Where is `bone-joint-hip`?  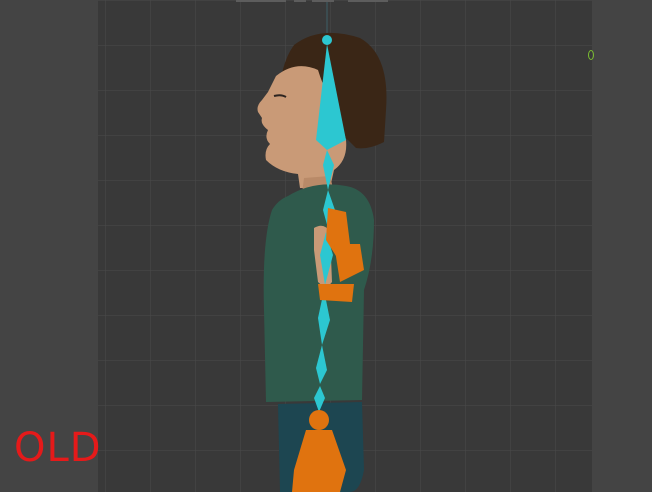
bone-joint-hip is located at coordinates (319, 420).